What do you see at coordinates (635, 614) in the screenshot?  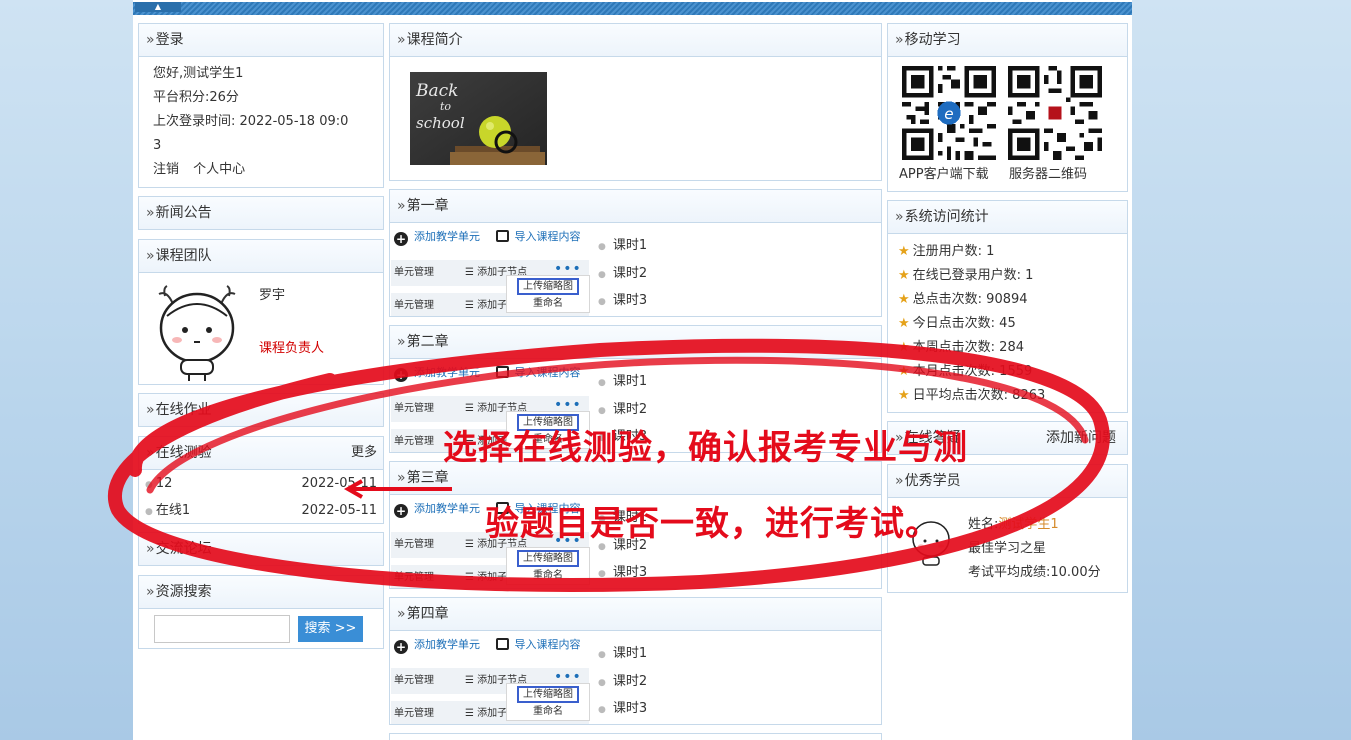 I see `chapter-header: »第四章` at bounding box center [635, 614].